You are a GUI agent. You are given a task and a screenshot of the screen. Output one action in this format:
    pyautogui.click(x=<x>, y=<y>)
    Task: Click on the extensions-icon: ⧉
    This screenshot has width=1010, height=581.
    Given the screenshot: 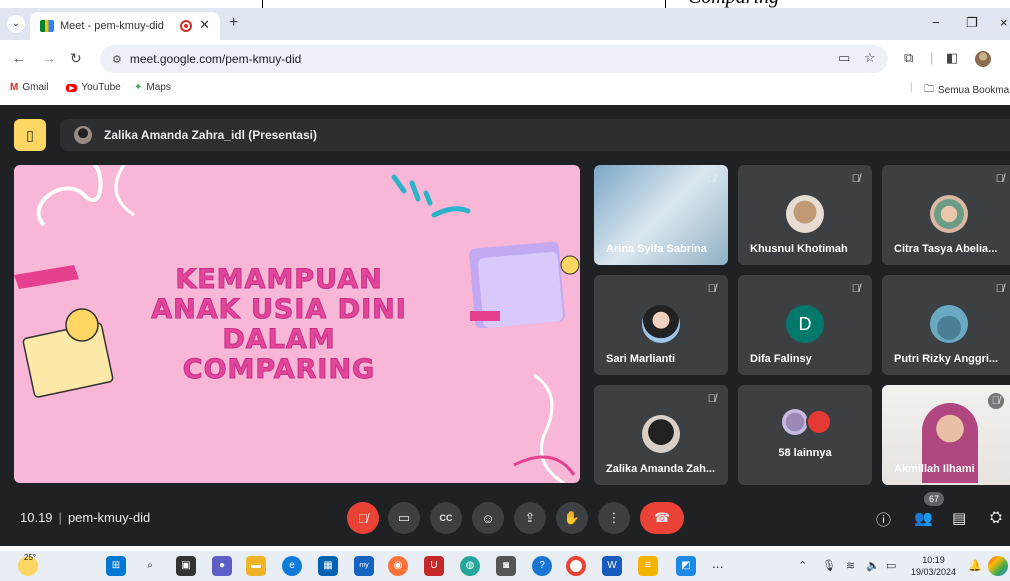 What is the action you would take?
    pyautogui.click(x=908, y=58)
    